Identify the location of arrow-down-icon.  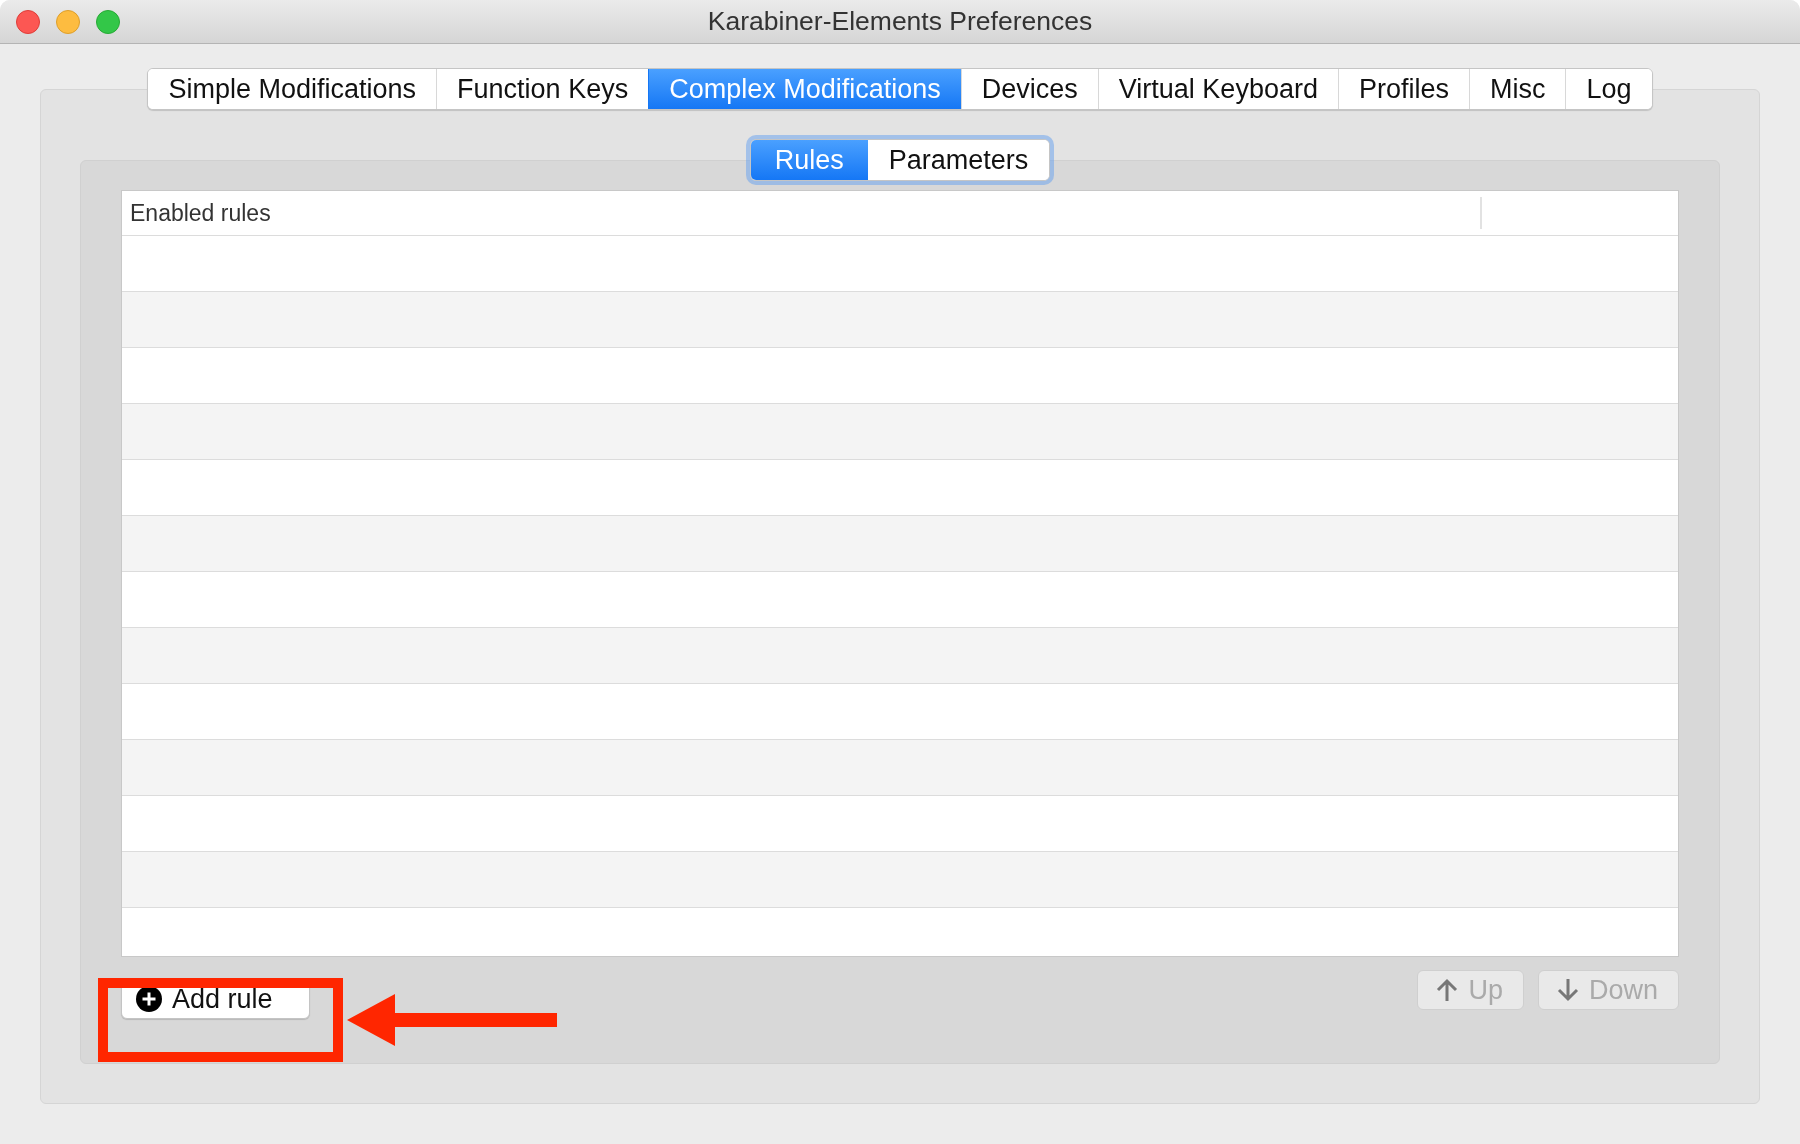
(1567, 990).